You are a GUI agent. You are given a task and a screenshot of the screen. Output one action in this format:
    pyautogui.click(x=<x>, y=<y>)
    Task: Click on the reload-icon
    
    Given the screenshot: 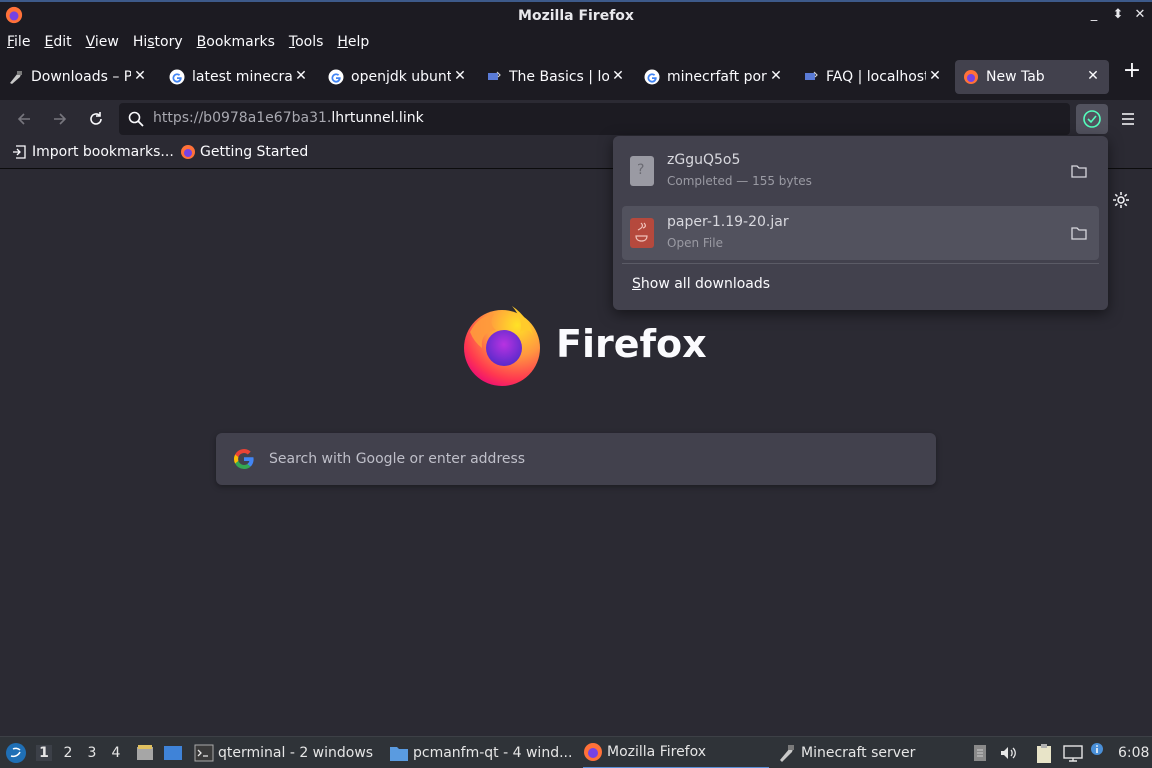 What is the action you would take?
    pyautogui.click(x=96, y=118)
    